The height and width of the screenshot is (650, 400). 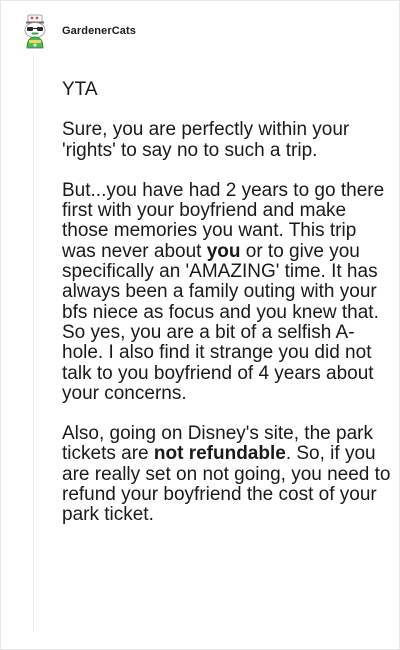 I want to click on comment-header: GardenerCats, so click(x=78, y=32).